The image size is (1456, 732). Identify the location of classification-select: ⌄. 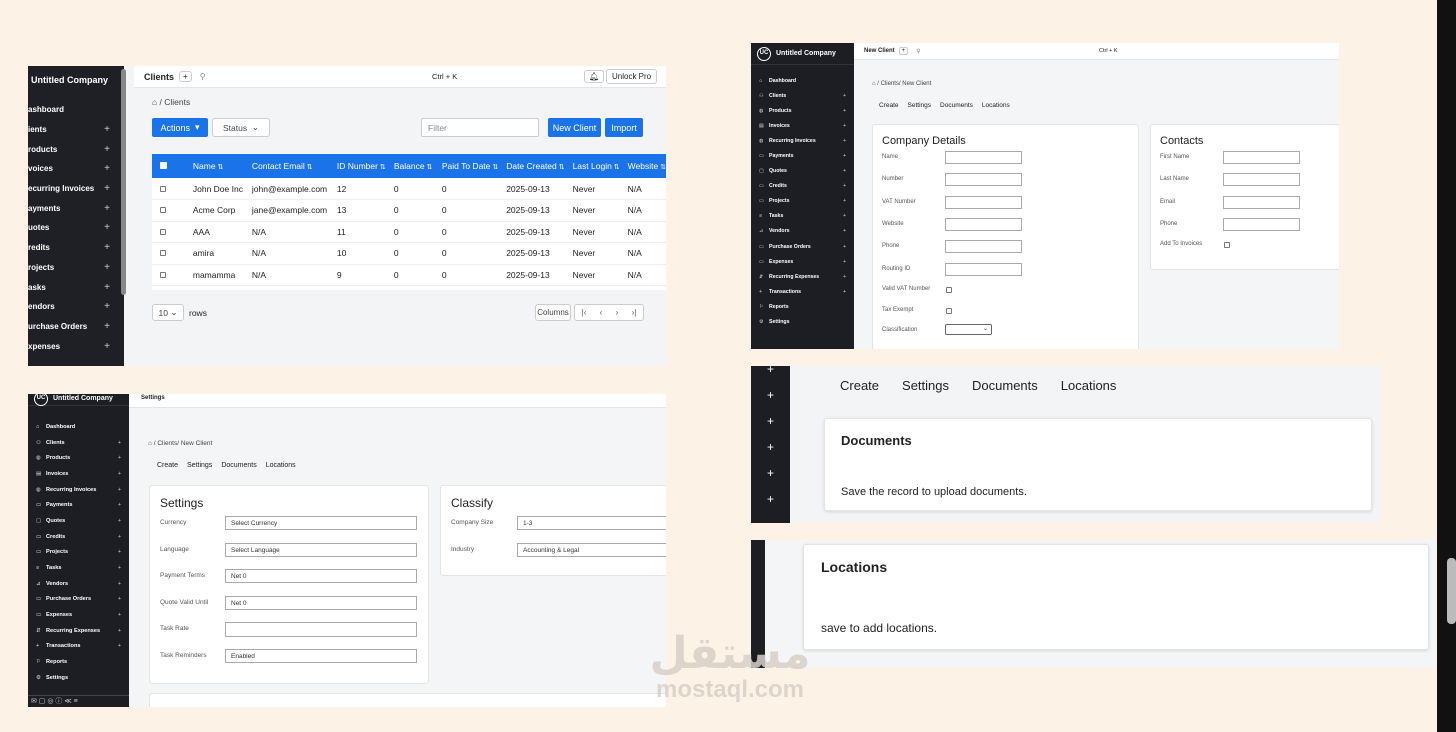
(968, 329).